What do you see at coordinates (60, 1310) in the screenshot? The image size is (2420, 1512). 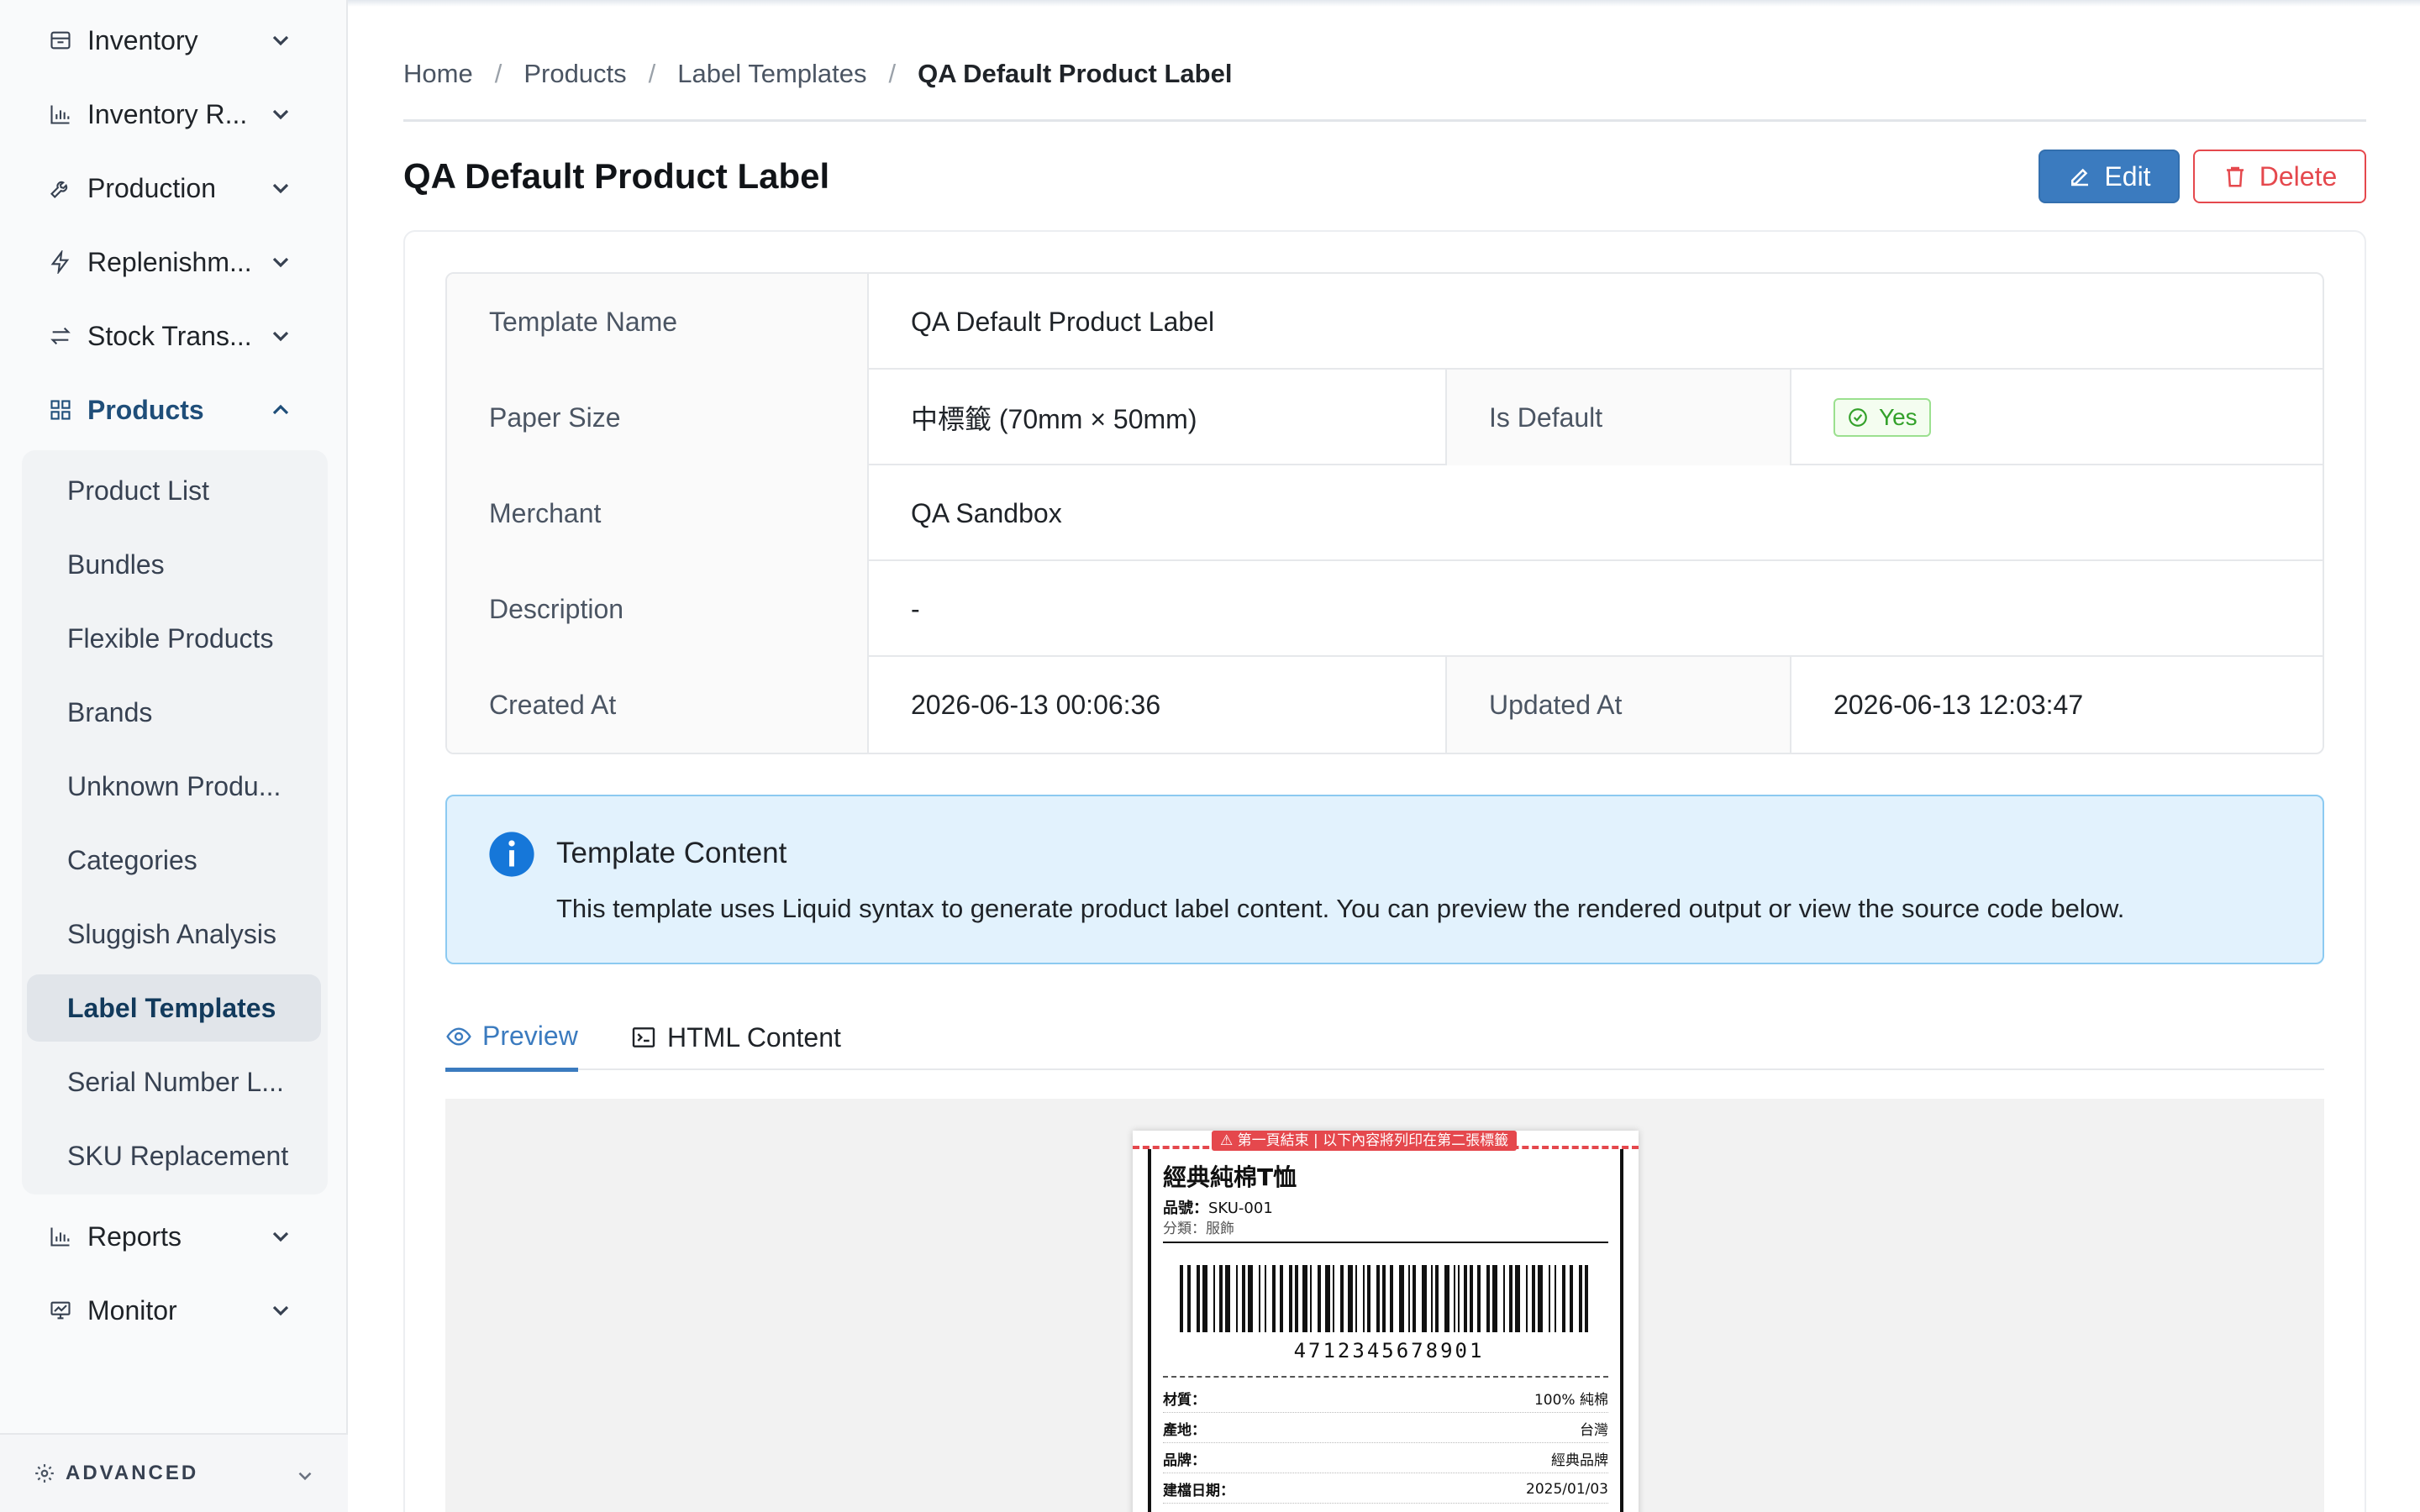 I see `monitor-chart-icon` at bounding box center [60, 1310].